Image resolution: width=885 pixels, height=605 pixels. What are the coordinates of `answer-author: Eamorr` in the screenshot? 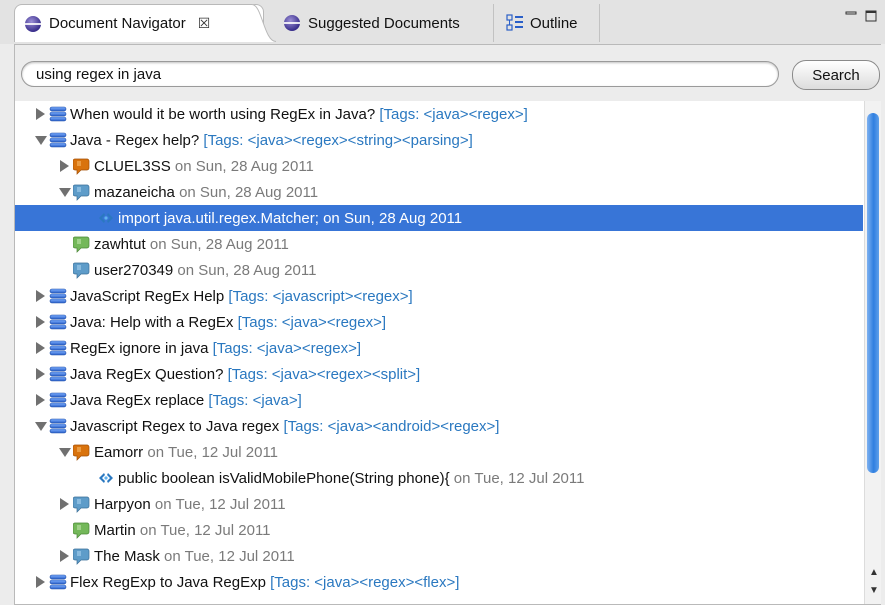 It's located at (119, 452).